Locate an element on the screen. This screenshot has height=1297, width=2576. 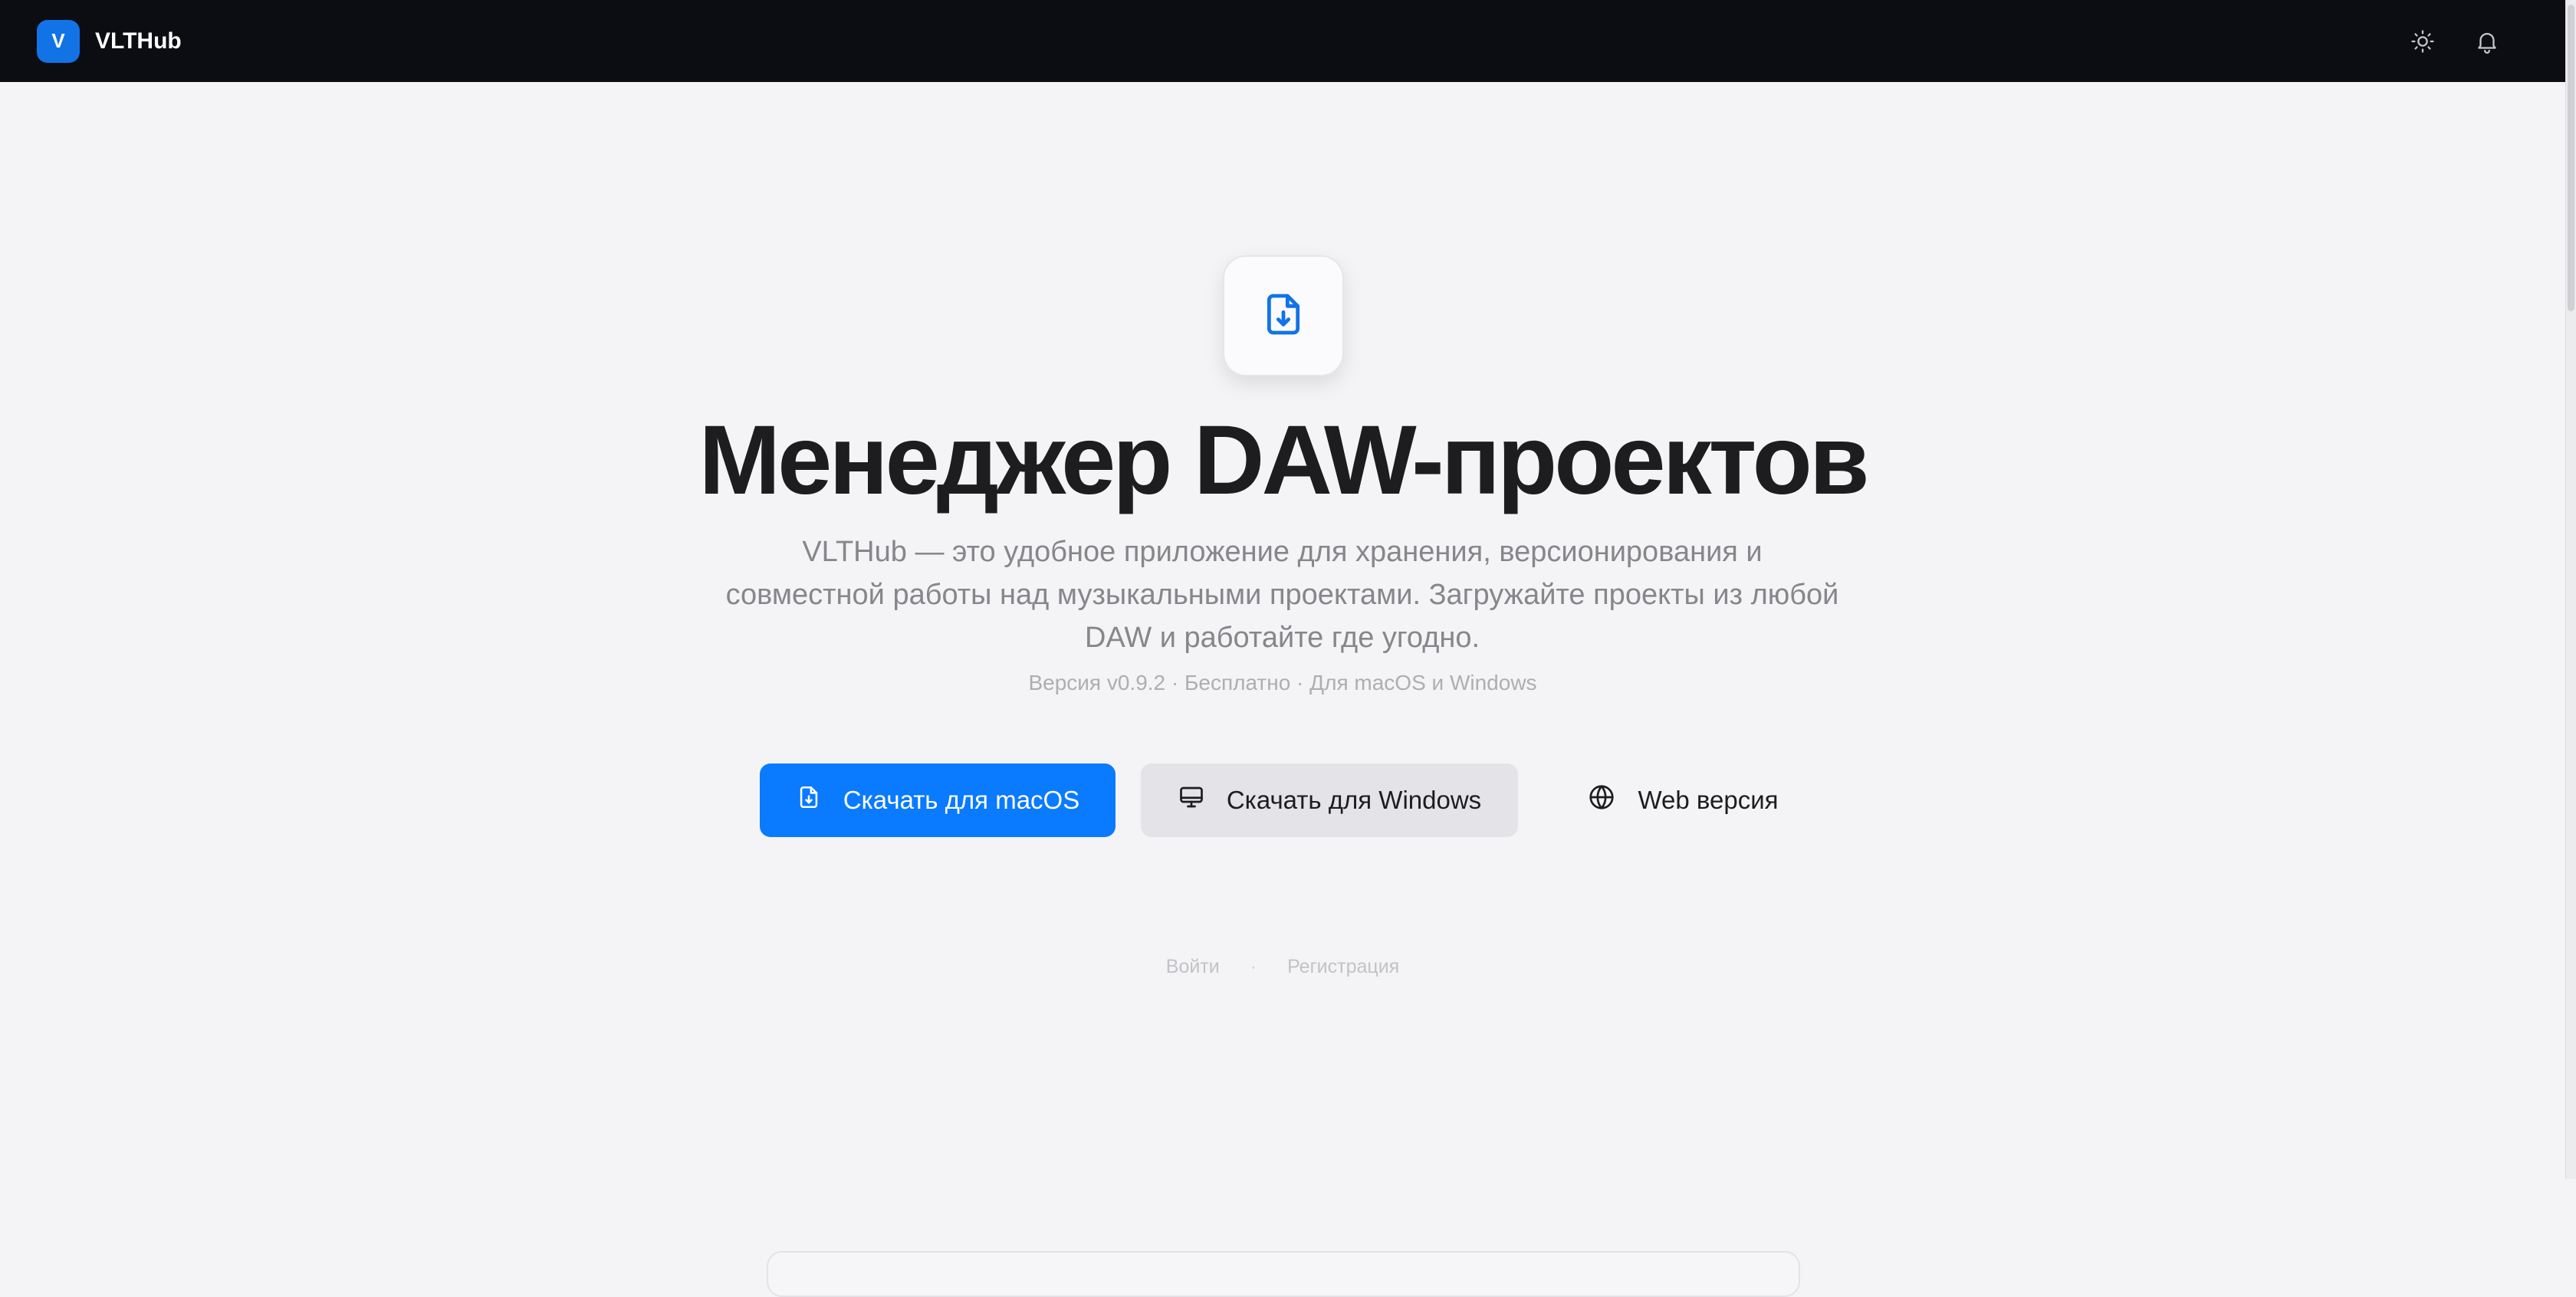
login-link: Войти is located at coordinates (1193, 967).